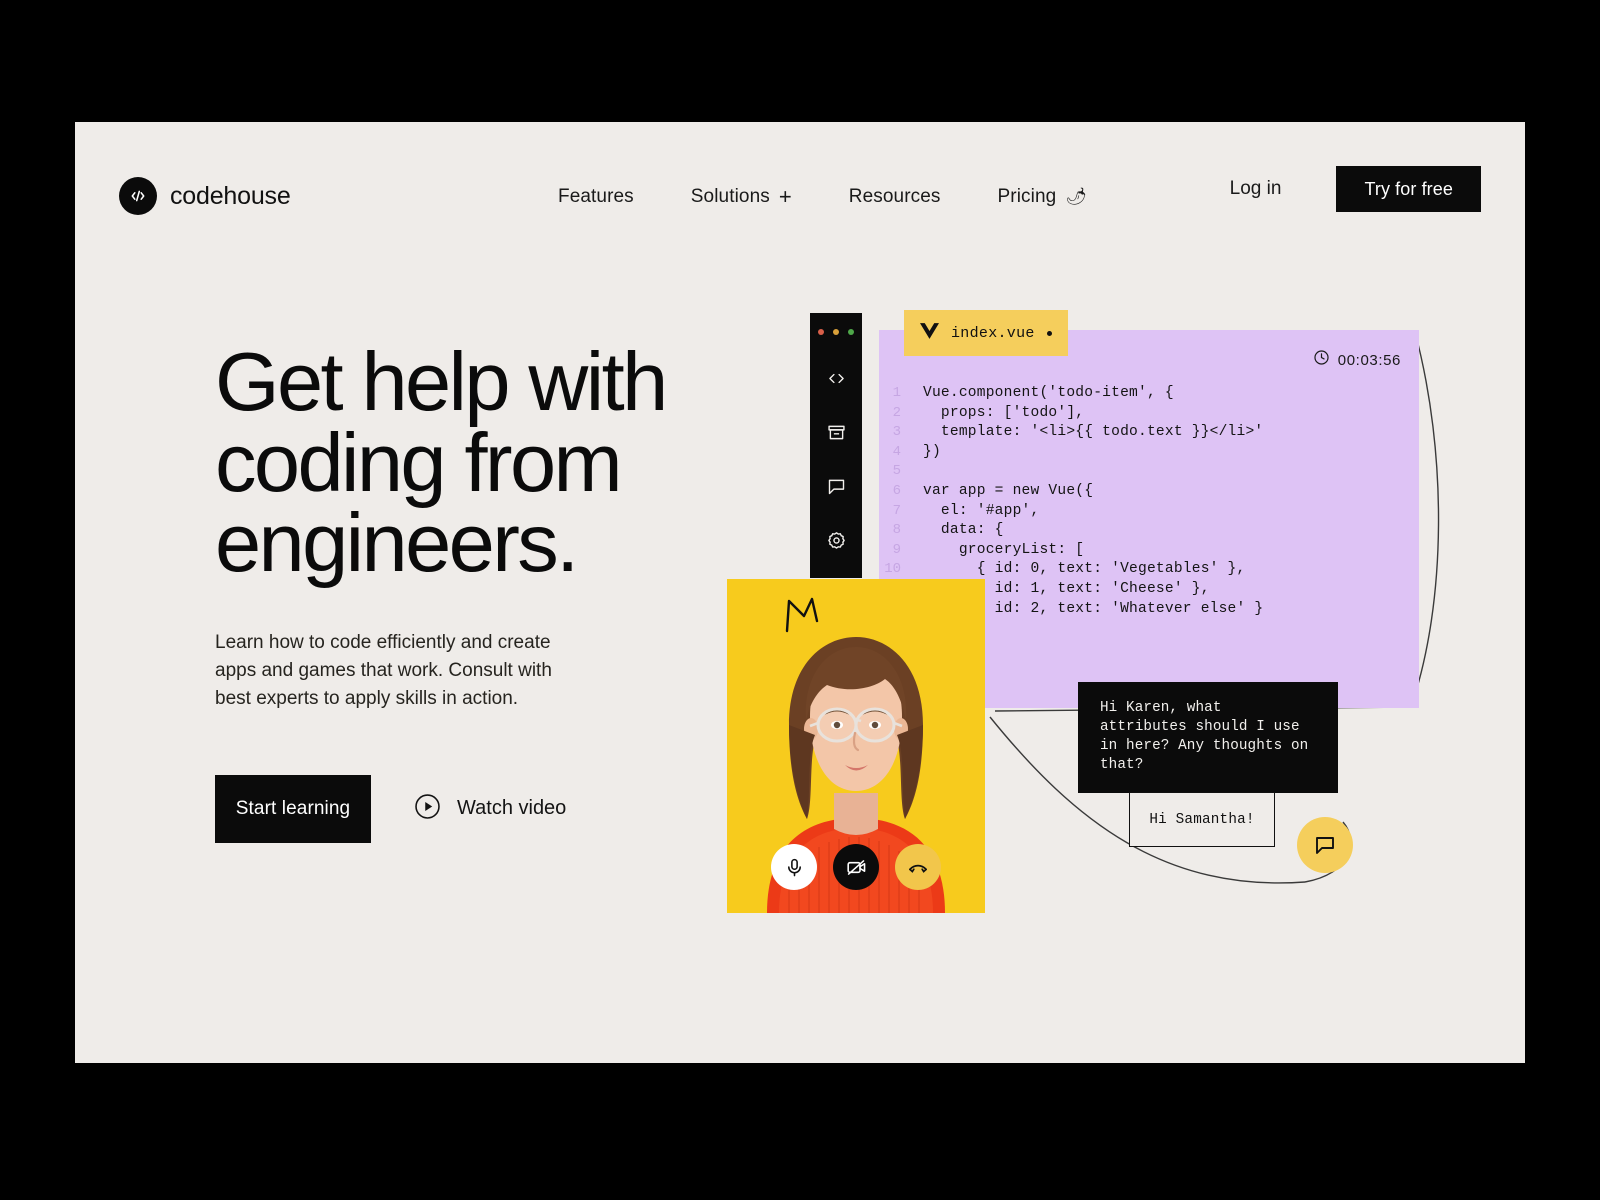  I want to click on code-line-text: props: ['todo'],, so click(1004, 412).